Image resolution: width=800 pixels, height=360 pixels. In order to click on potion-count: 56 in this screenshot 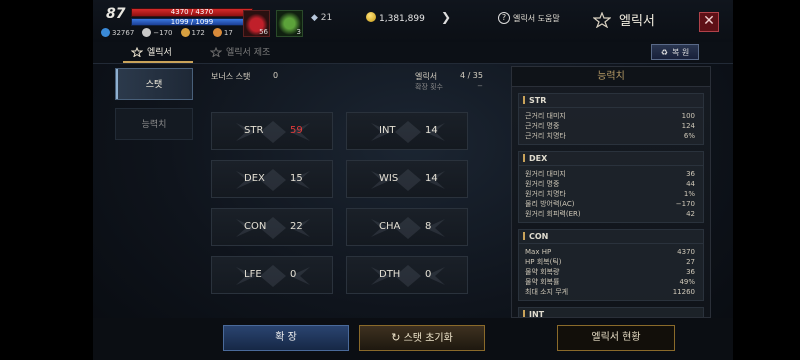, I will do `click(263, 32)`.